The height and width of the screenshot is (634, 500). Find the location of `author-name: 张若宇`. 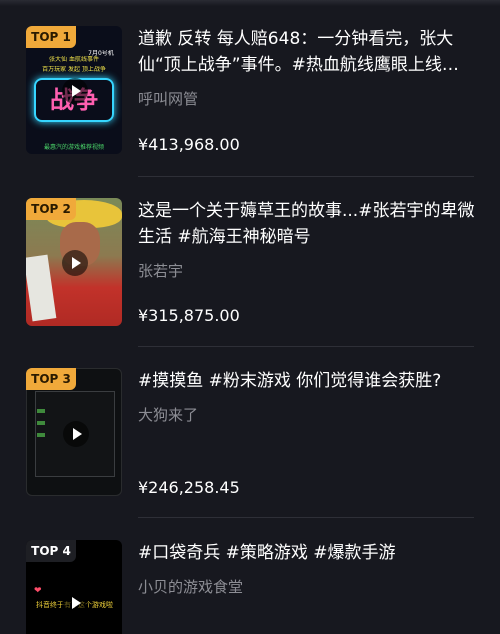

author-name: 张若宇 is located at coordinates (160, 270).